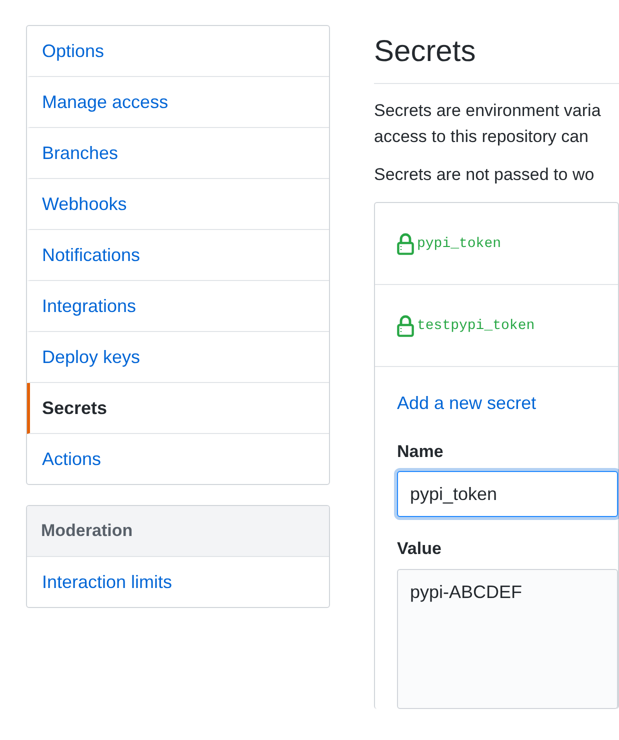 This screenshot has width=619, height=740. Describe the element at coordinates (419, 549) in the screenshot. I see `field-label: Value` at that location.